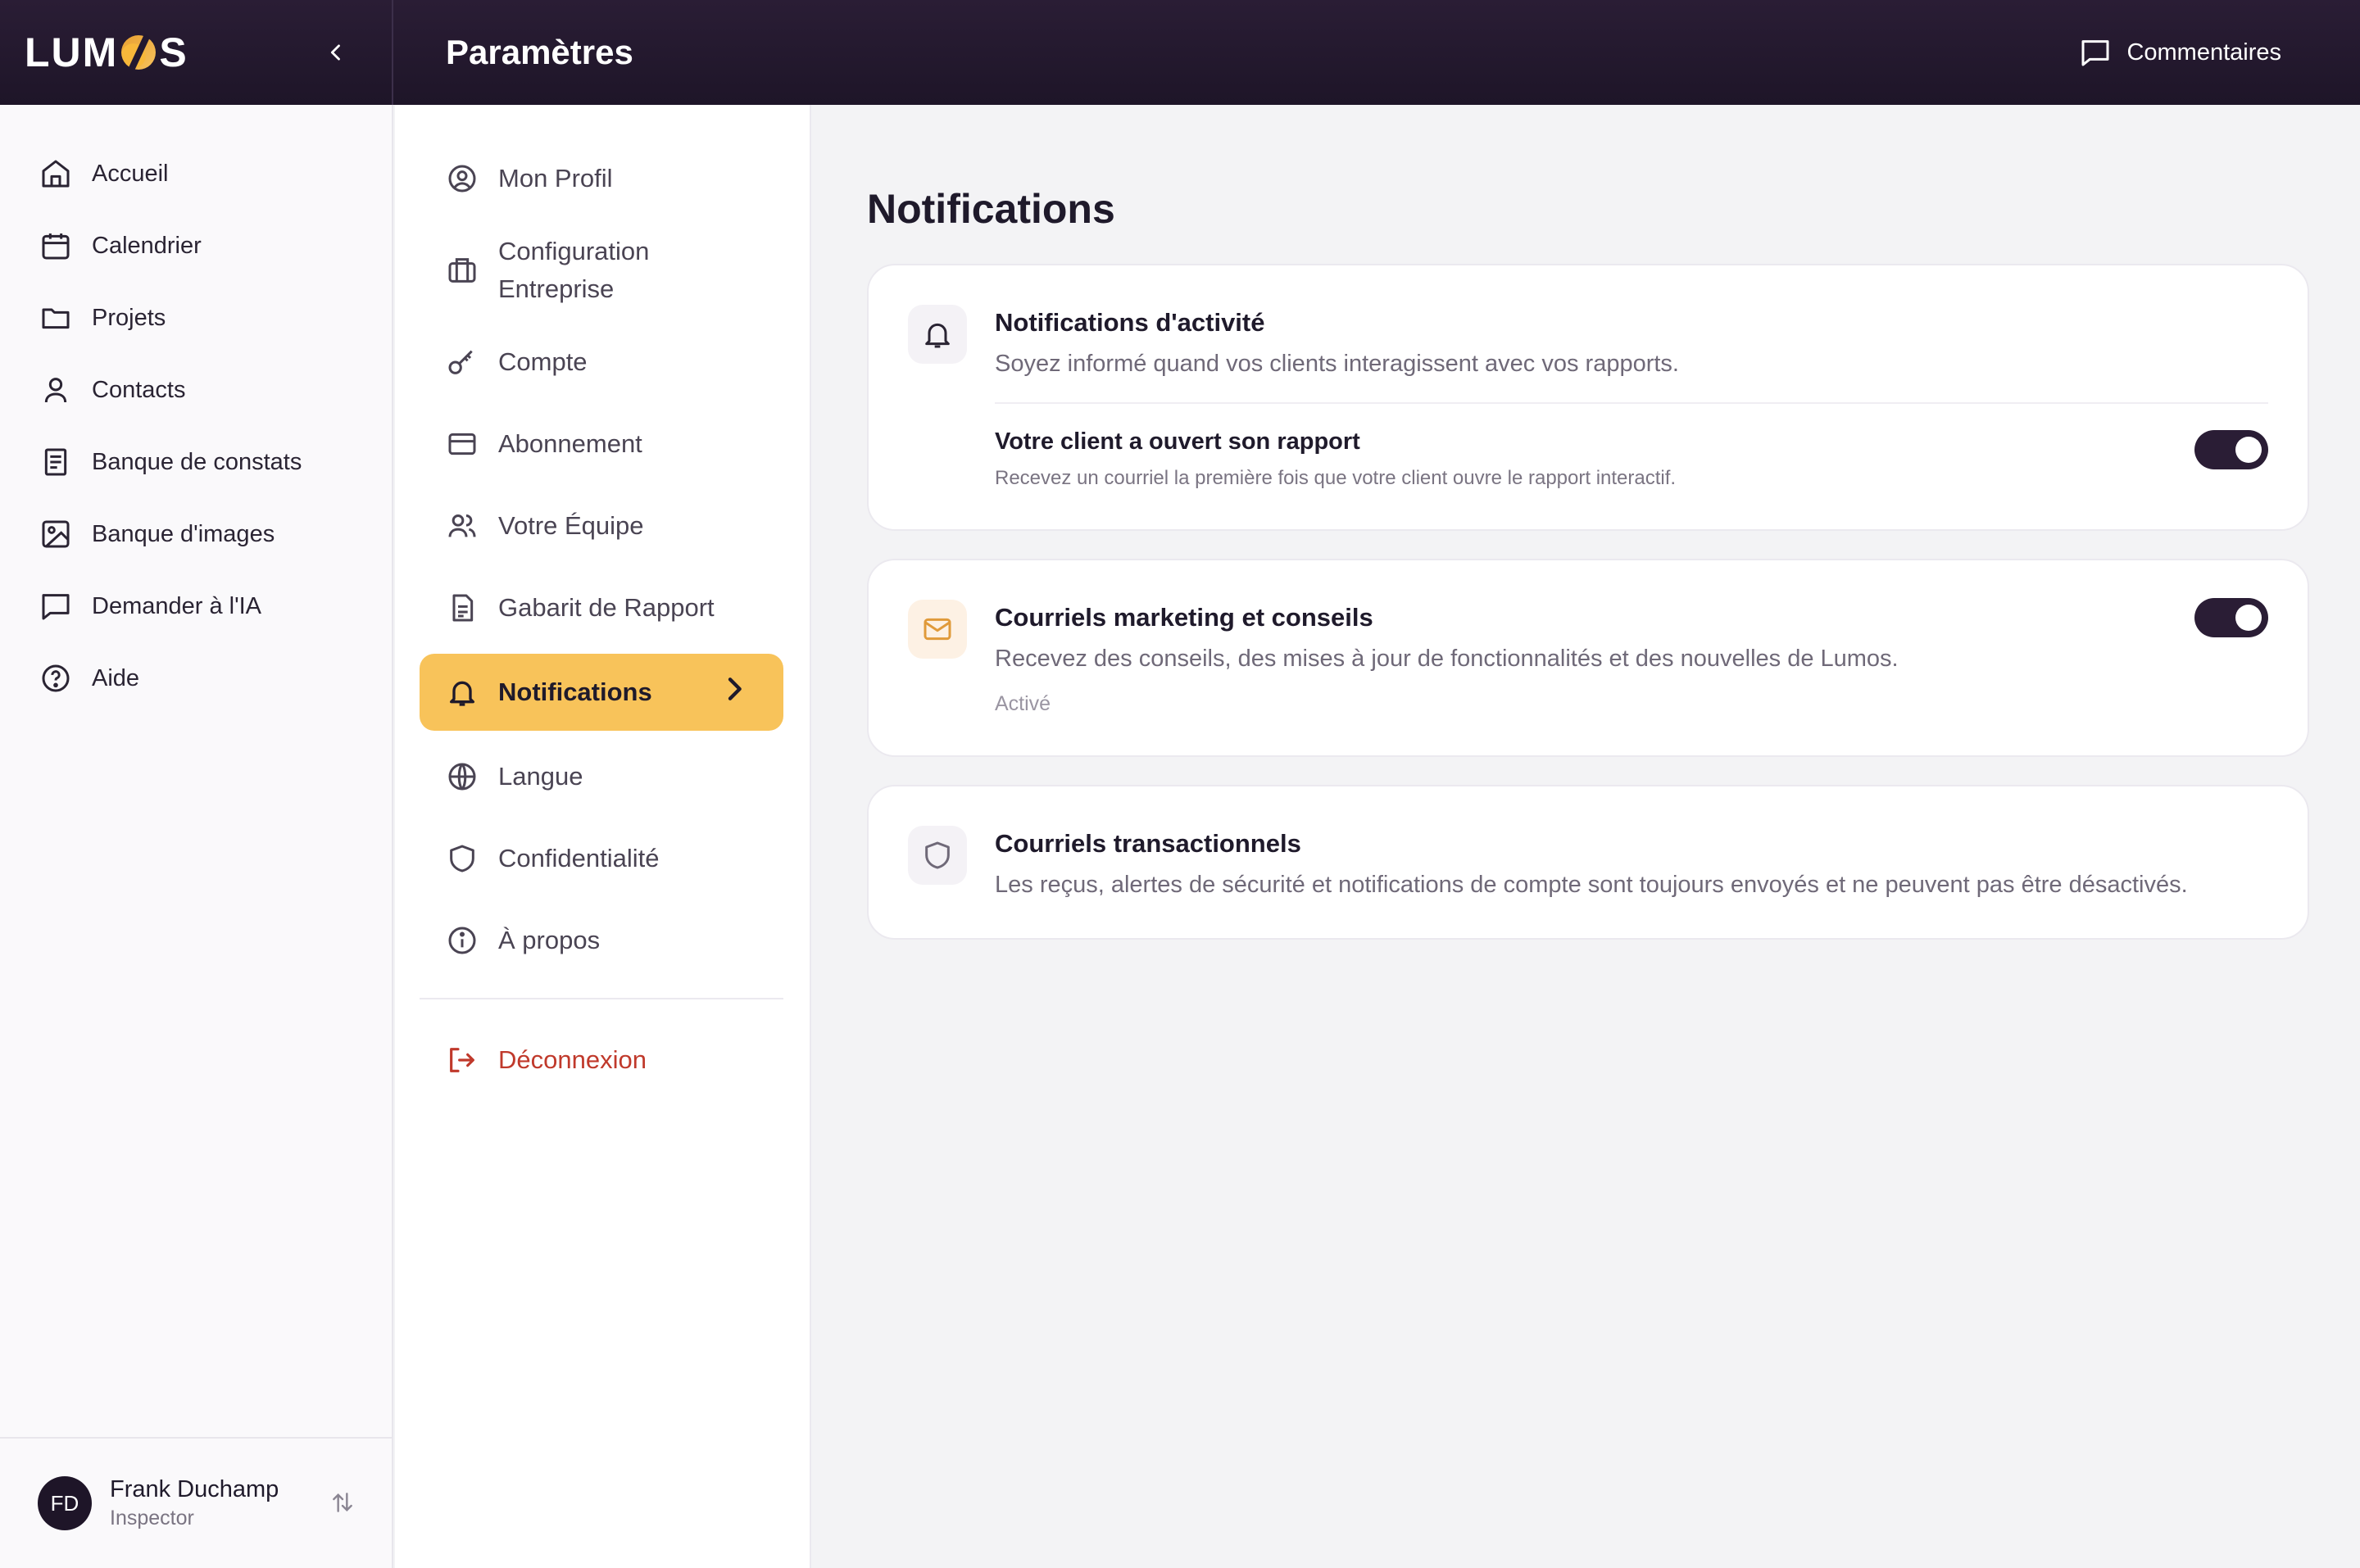  I want to click on sidebar-item-label: Accueil, so click(130, 174).